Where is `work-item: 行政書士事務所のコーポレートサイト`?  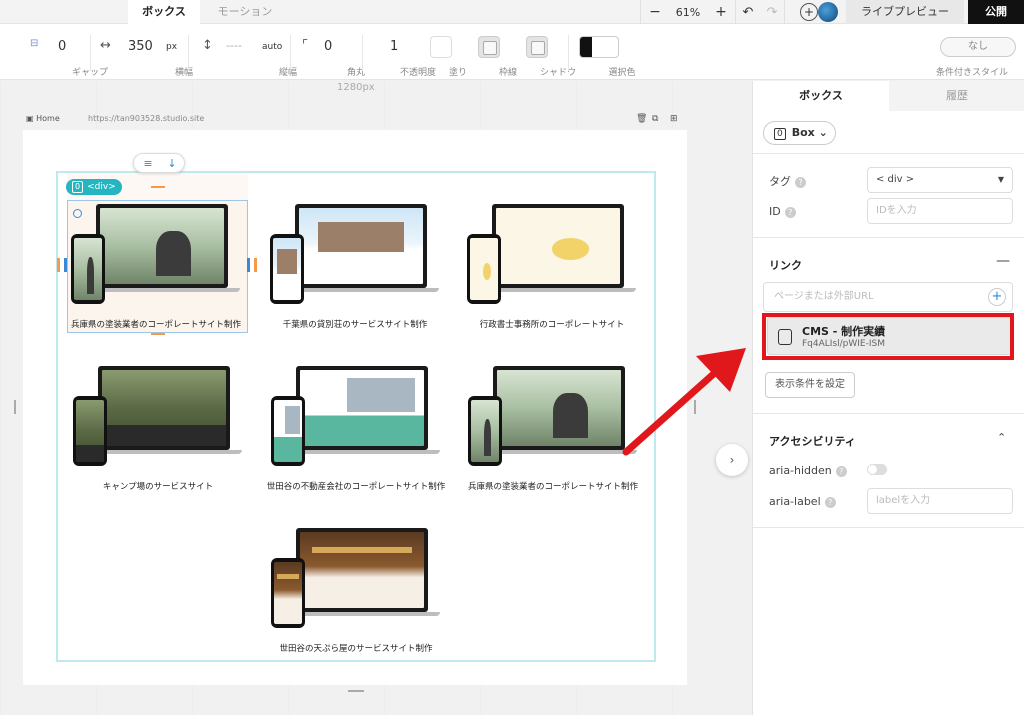 work-item: 行政書士事務所のコーポレートサイト is located at coordinates (552, 267).